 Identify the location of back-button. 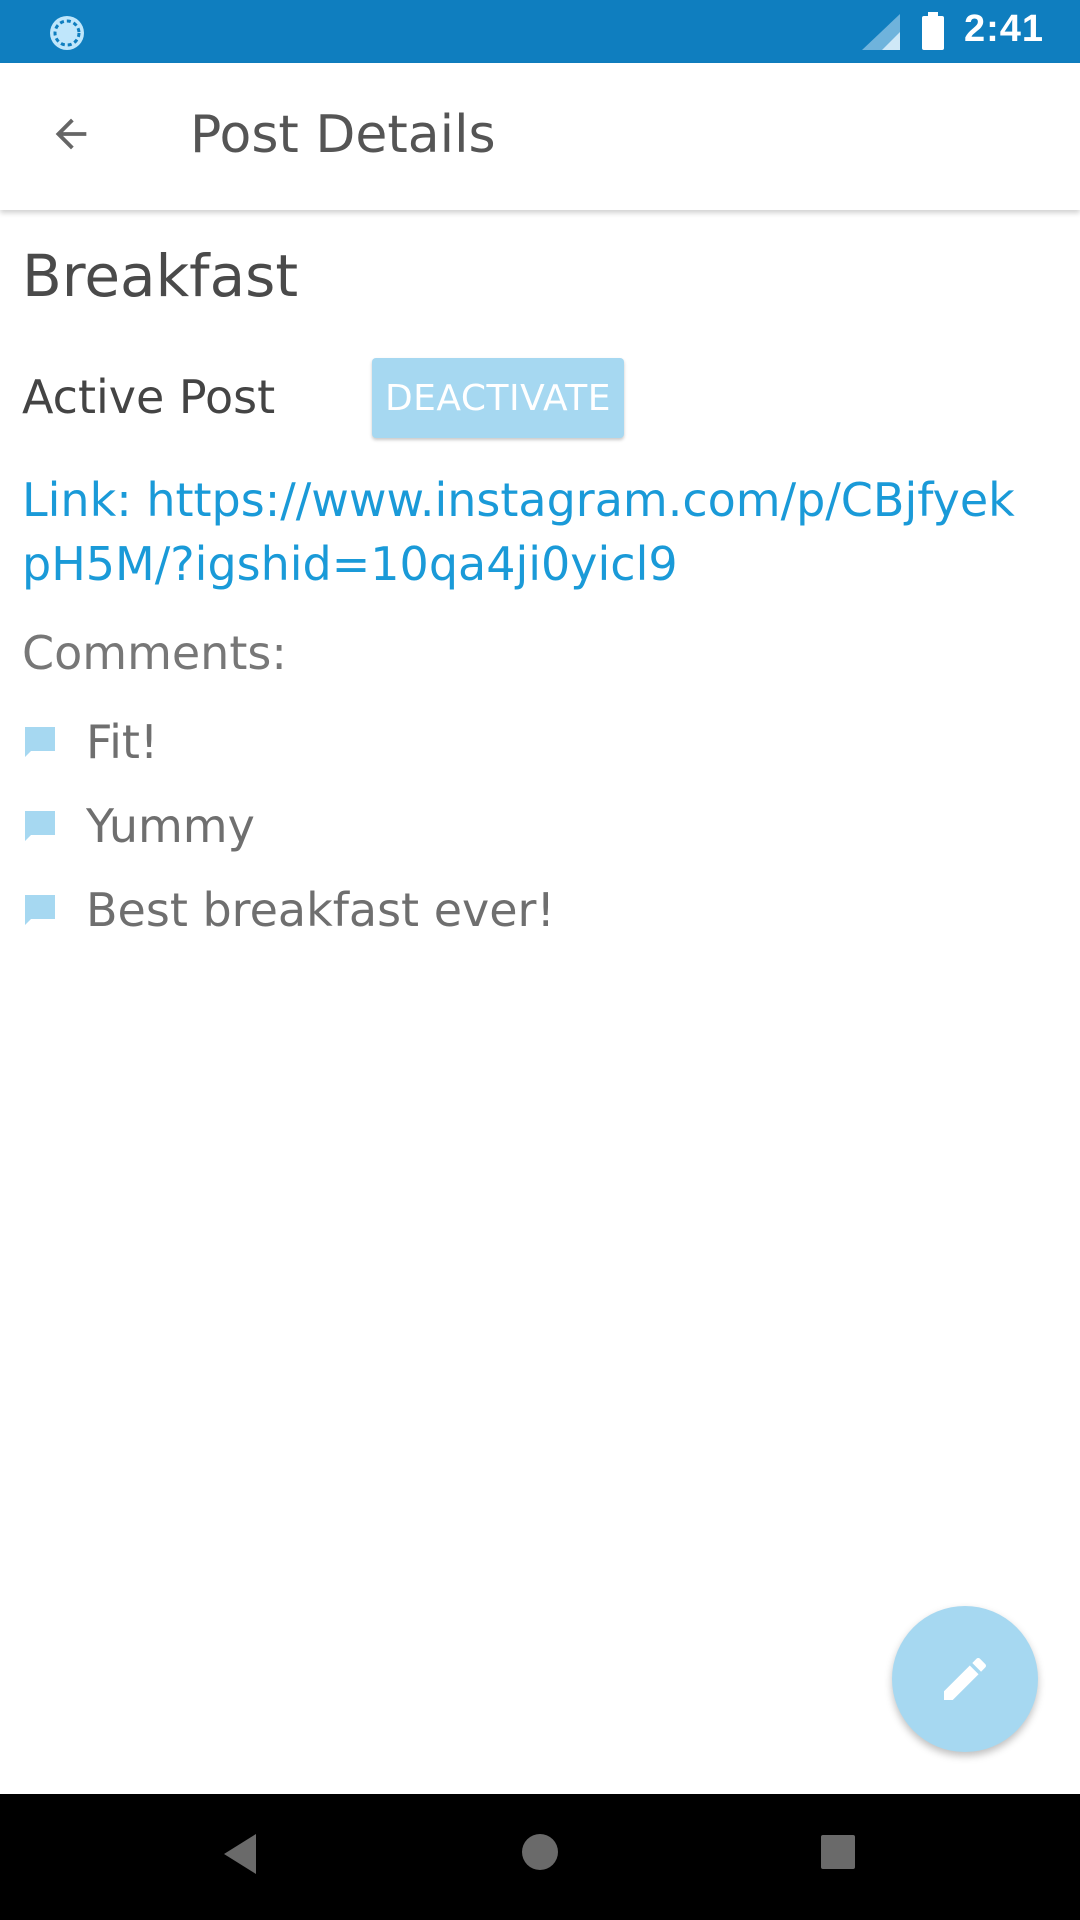
(71, 134).